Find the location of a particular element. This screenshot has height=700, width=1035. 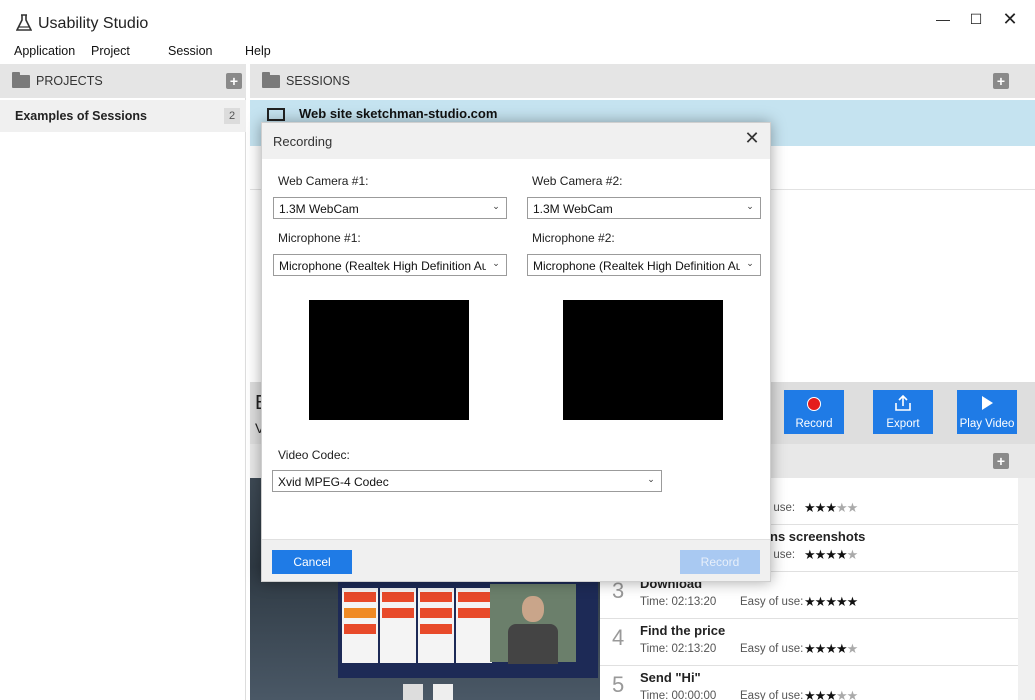

recorded-screen-thumbnail is located at coordinates (468, 628).